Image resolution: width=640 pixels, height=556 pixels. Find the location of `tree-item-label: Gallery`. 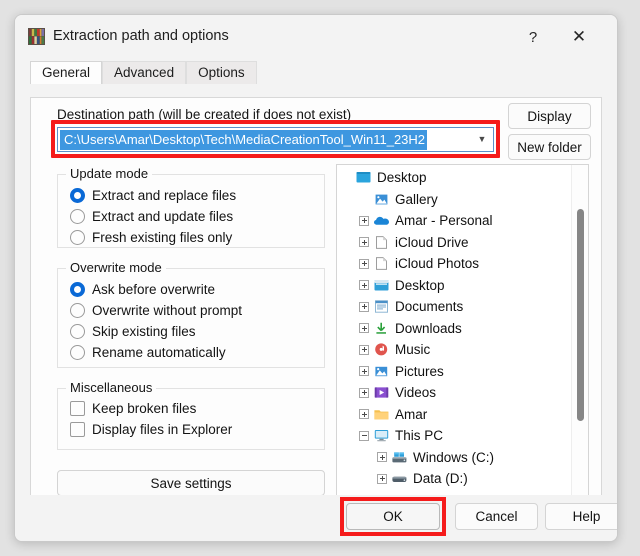

tree-item-label: Gallery is located at coordinates (416, 199).